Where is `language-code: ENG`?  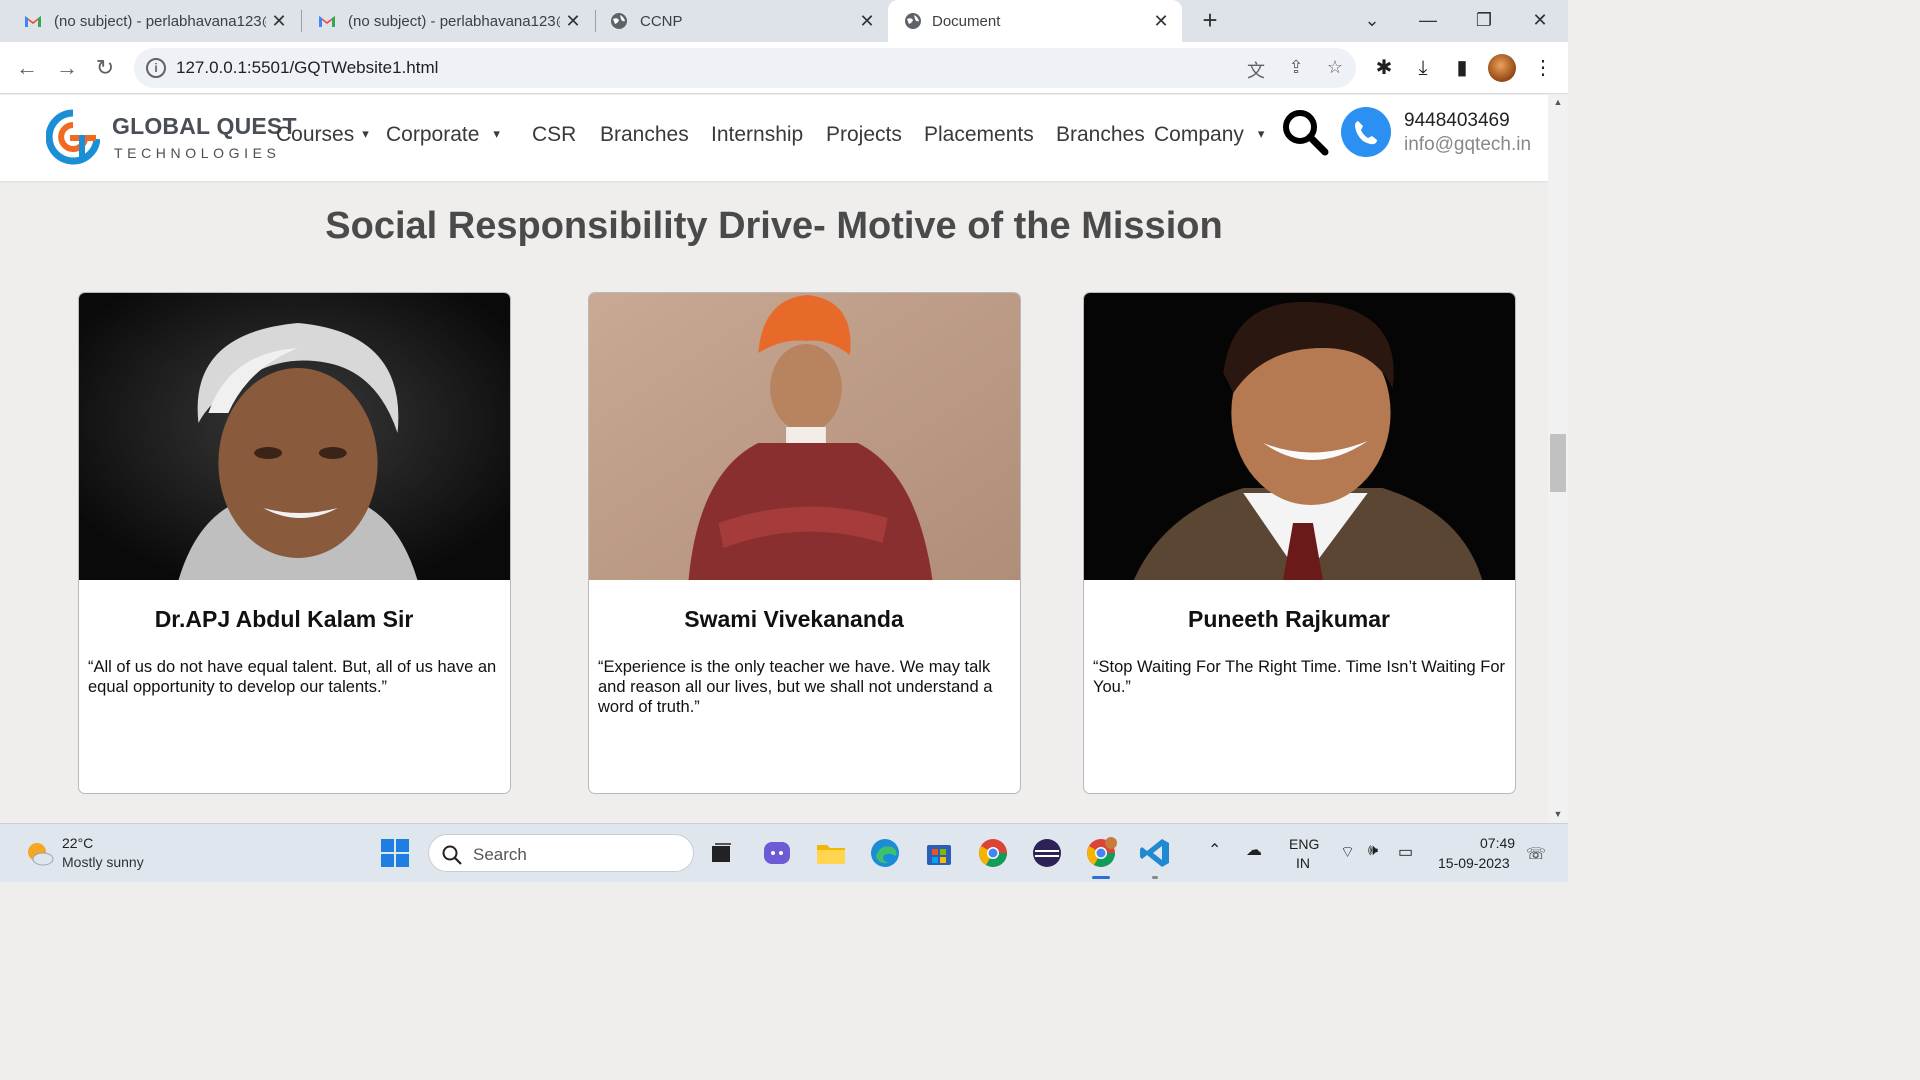
language-code: ENG is located at coordinates (1304, 844).